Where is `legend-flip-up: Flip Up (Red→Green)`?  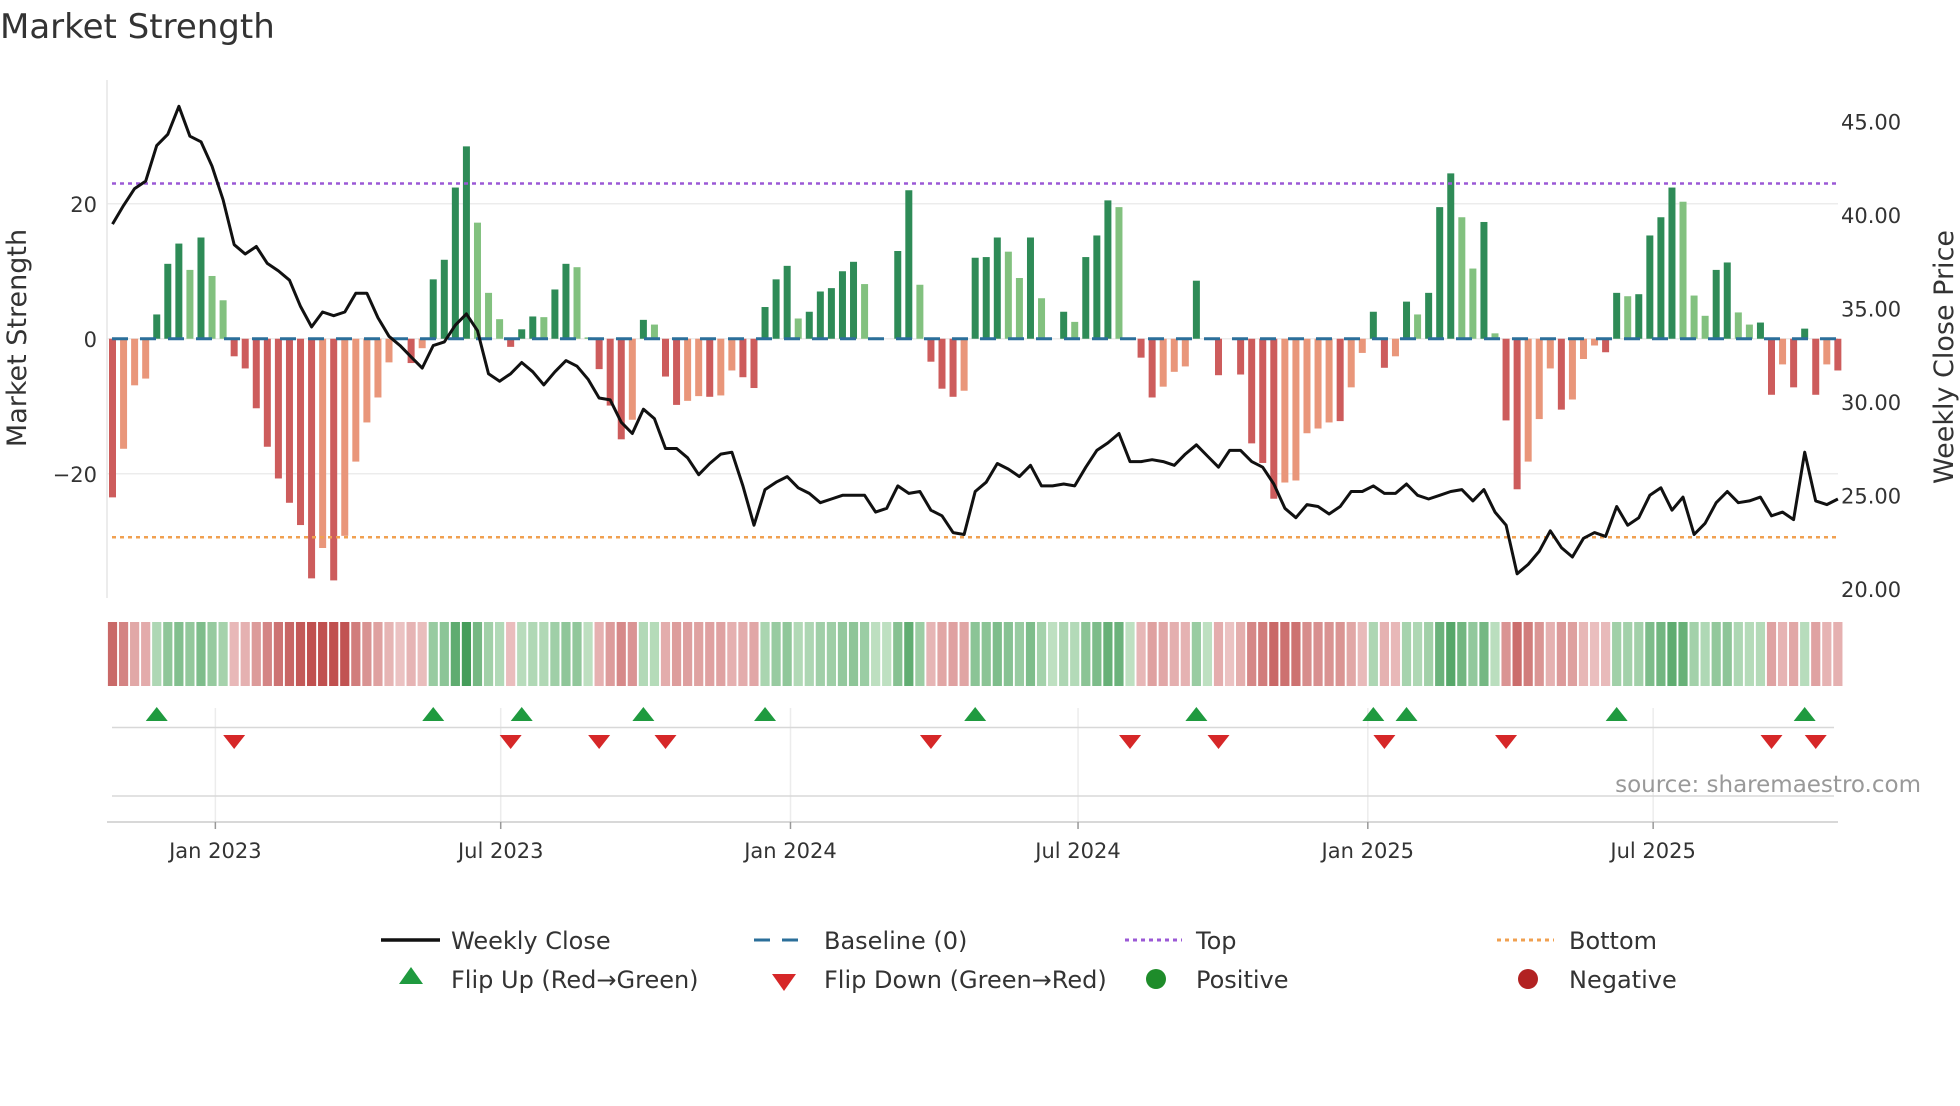 legend-flip-up: Flip Up (Red→Green) is located at coordinates (575, 980).